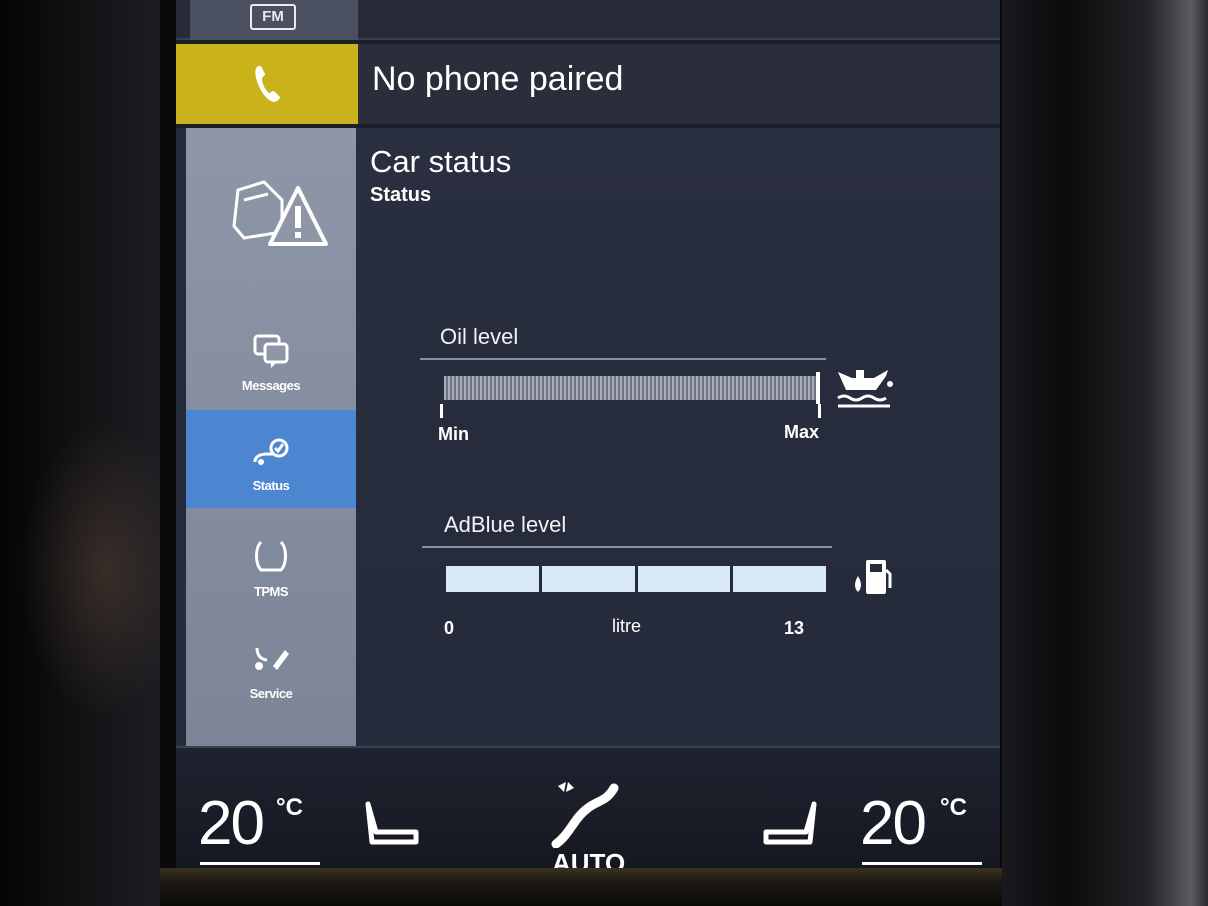 The height and width of the screenshot is (906, 1208). I want to click on sidebar-item-service: Service, so click(271, 667).